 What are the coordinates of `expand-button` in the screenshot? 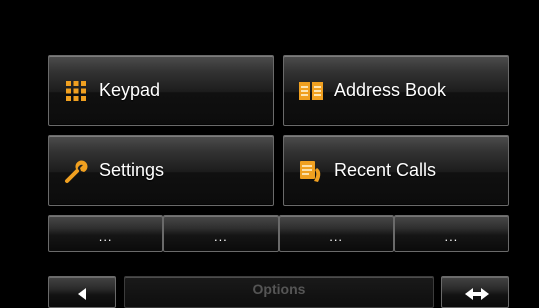 It's located at (475, 292).